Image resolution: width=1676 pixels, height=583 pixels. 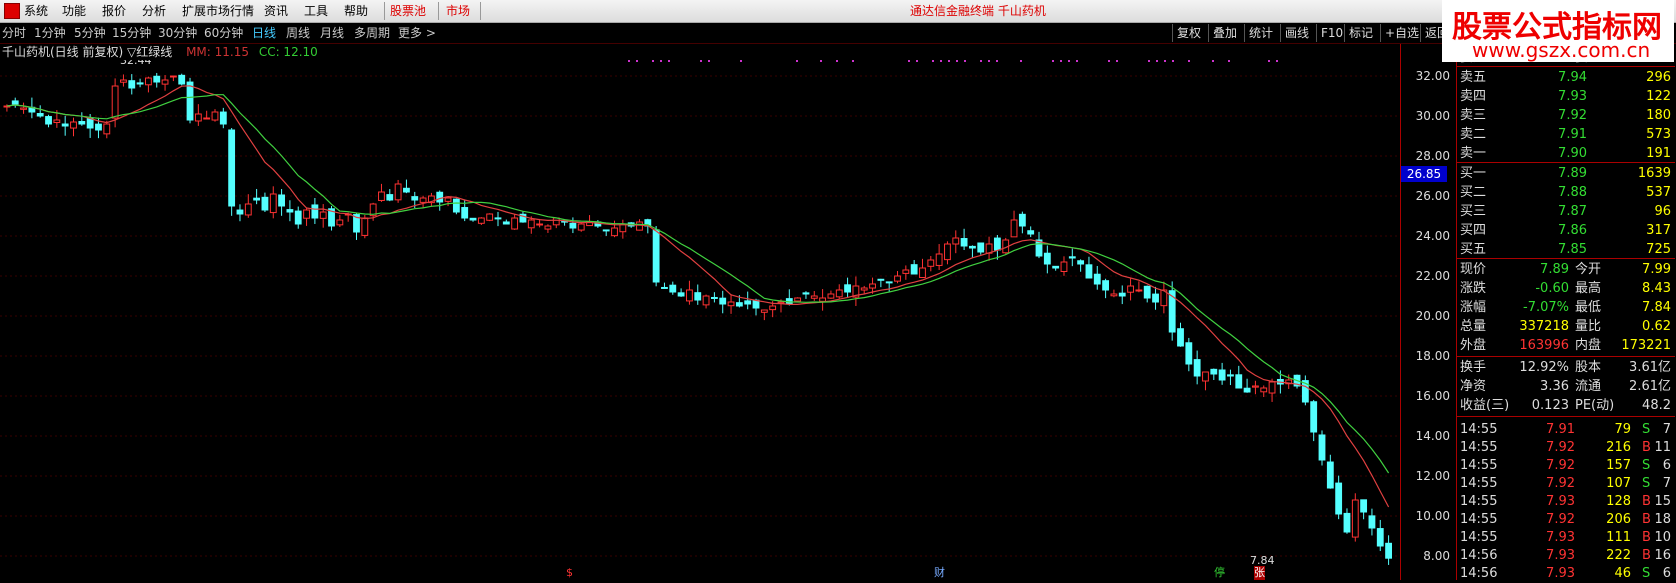 What do you see at coordinates (1595, 405) in the screenshot?
I see `fundamental-label: PE(动)` at bounding box center [1595, 405].